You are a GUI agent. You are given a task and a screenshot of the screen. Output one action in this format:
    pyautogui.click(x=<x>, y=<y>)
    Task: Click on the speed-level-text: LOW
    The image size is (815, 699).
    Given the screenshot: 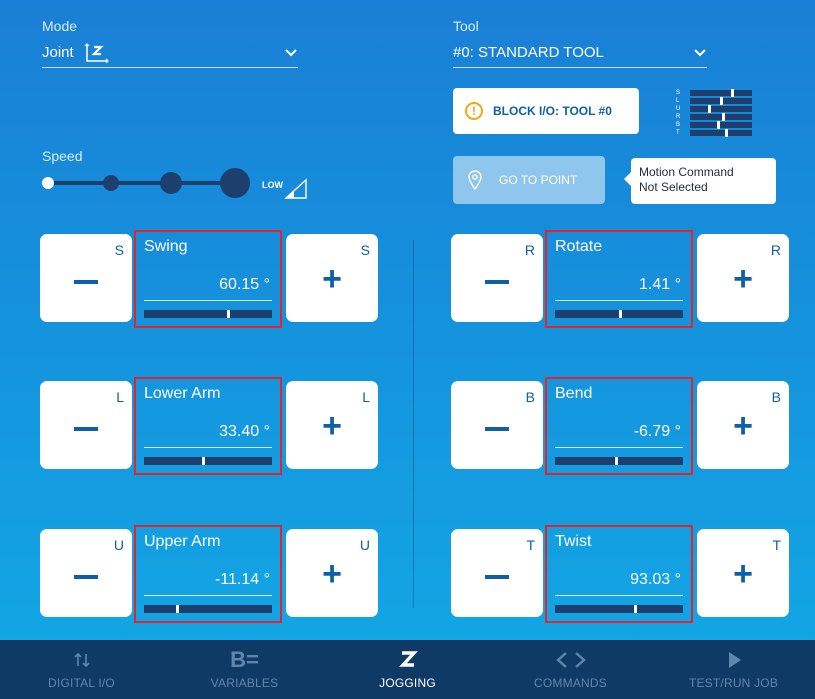 What is the action you would take?
    pyautogui.click(x=272, y=185)
    